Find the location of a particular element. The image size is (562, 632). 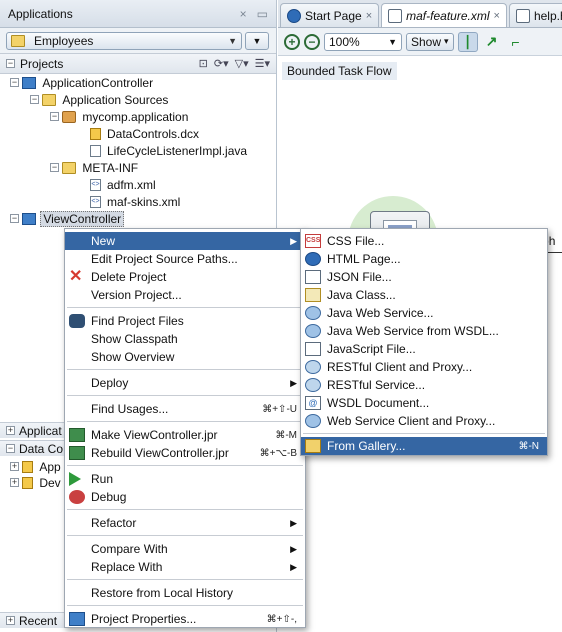

menu-item-shortcut: ⌘+⌥-B is located at coordinates (278, 453).